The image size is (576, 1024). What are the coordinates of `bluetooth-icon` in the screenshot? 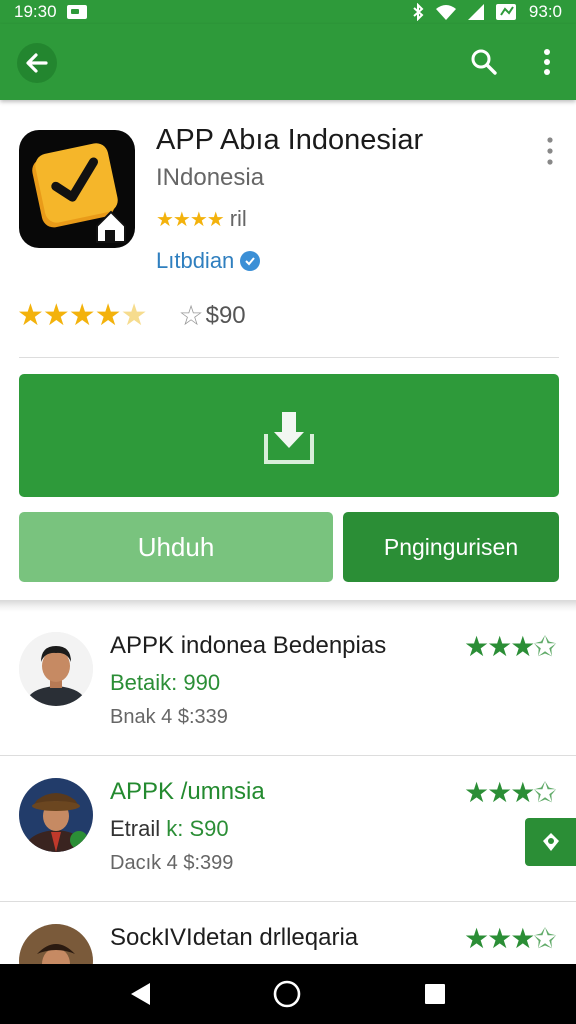 It's located at (418, 12).